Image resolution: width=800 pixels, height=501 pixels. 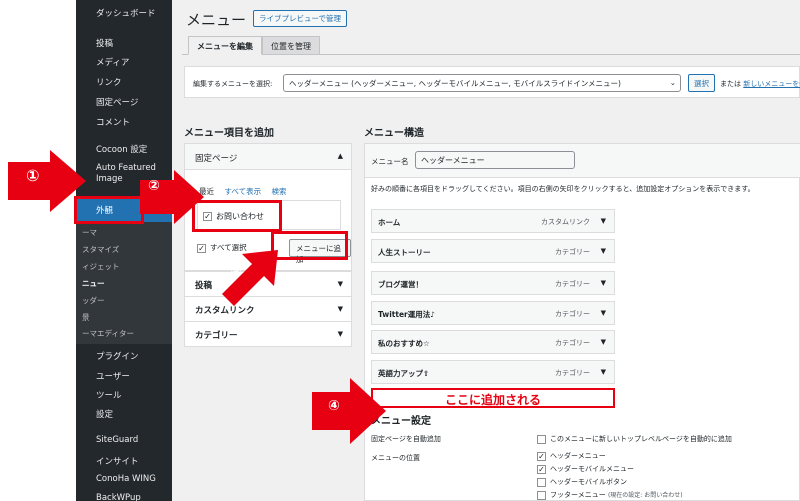 What do you see at coordinates (126, 479) in the screenshot?
I see `sidebar-item-conoha: ConoHa WING` at bounding box center [126, 479].